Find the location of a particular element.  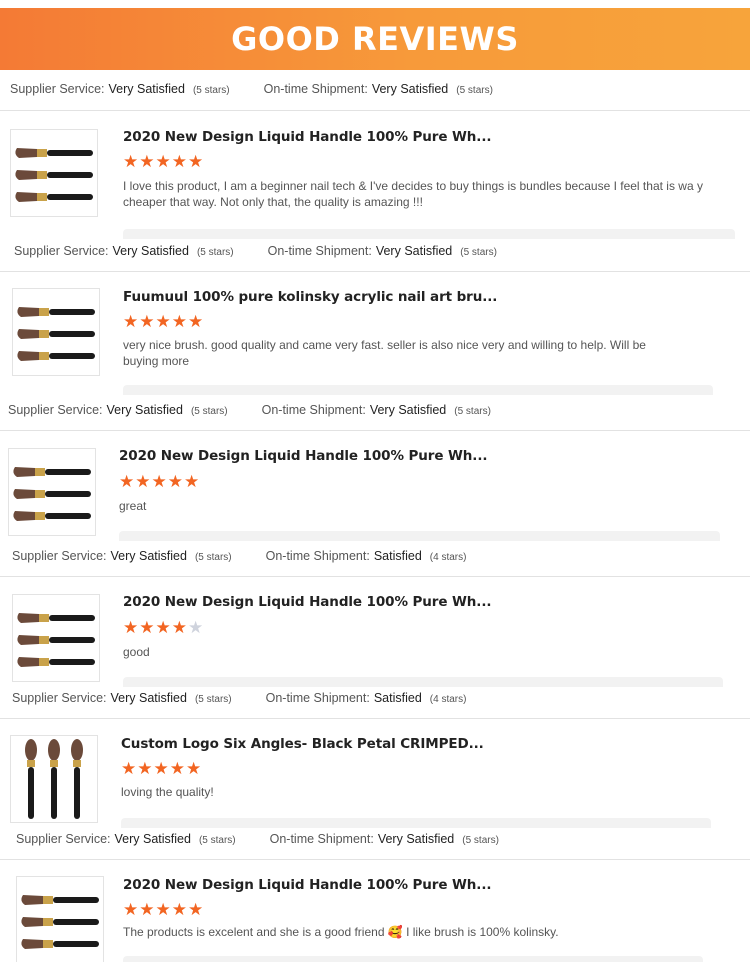

good-reviews-banner: GOOD REVIEWS is located at coordinates (375, 39).